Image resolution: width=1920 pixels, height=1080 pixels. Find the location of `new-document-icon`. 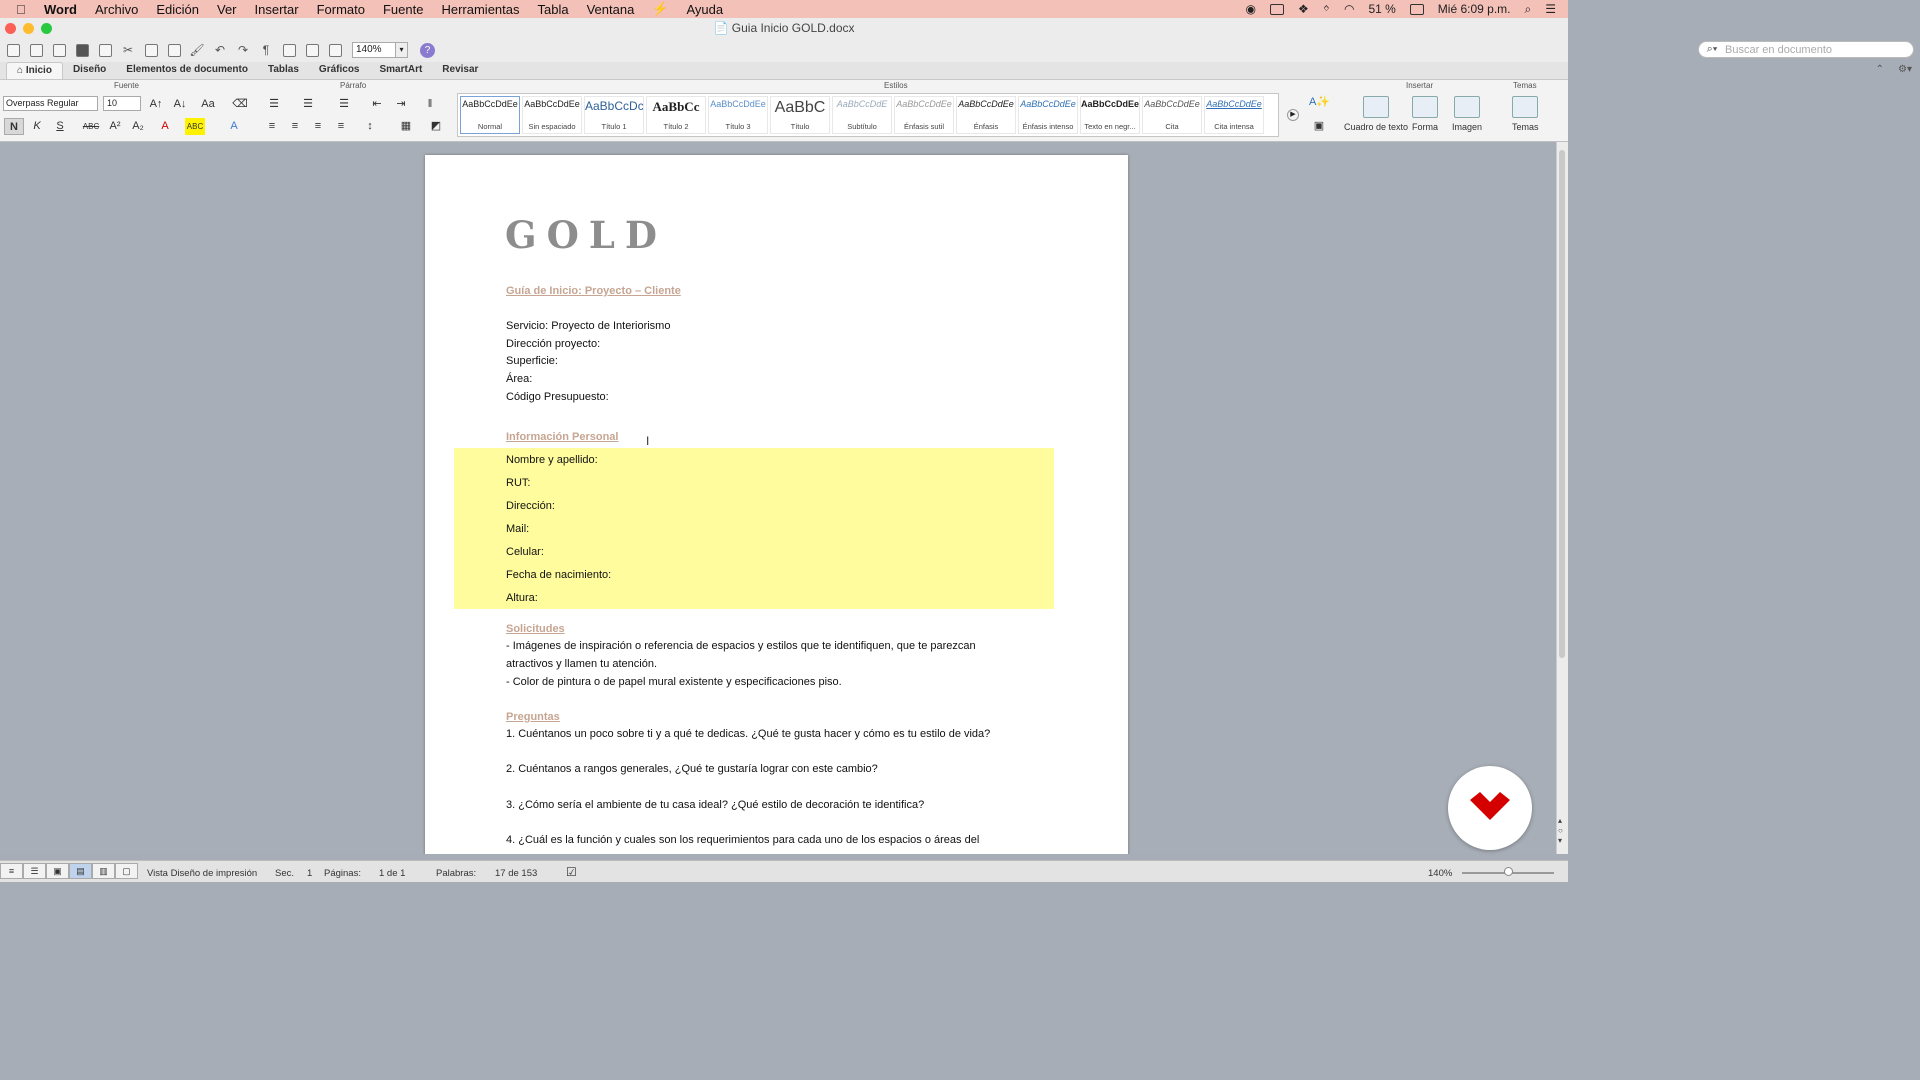

new-document-icon is located at coordinates (13, 50).